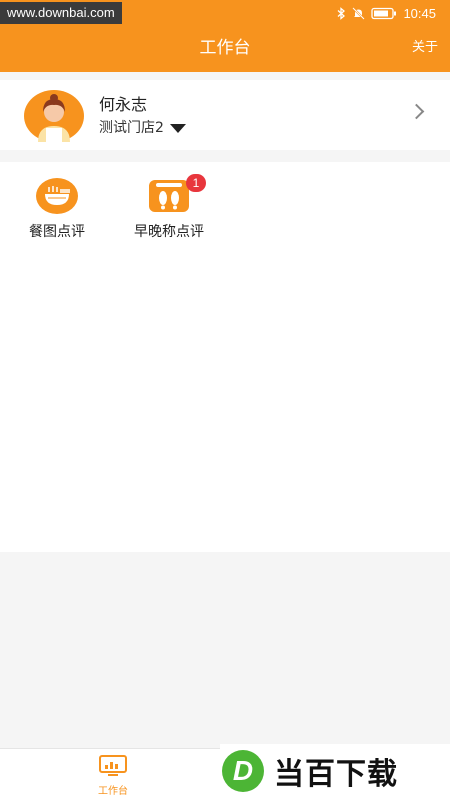 This screenshot has height=800, width=450. What do you see at coordinates (54, 116) in the screenshot?
I see `avatar` at bounding box center [54, 116].